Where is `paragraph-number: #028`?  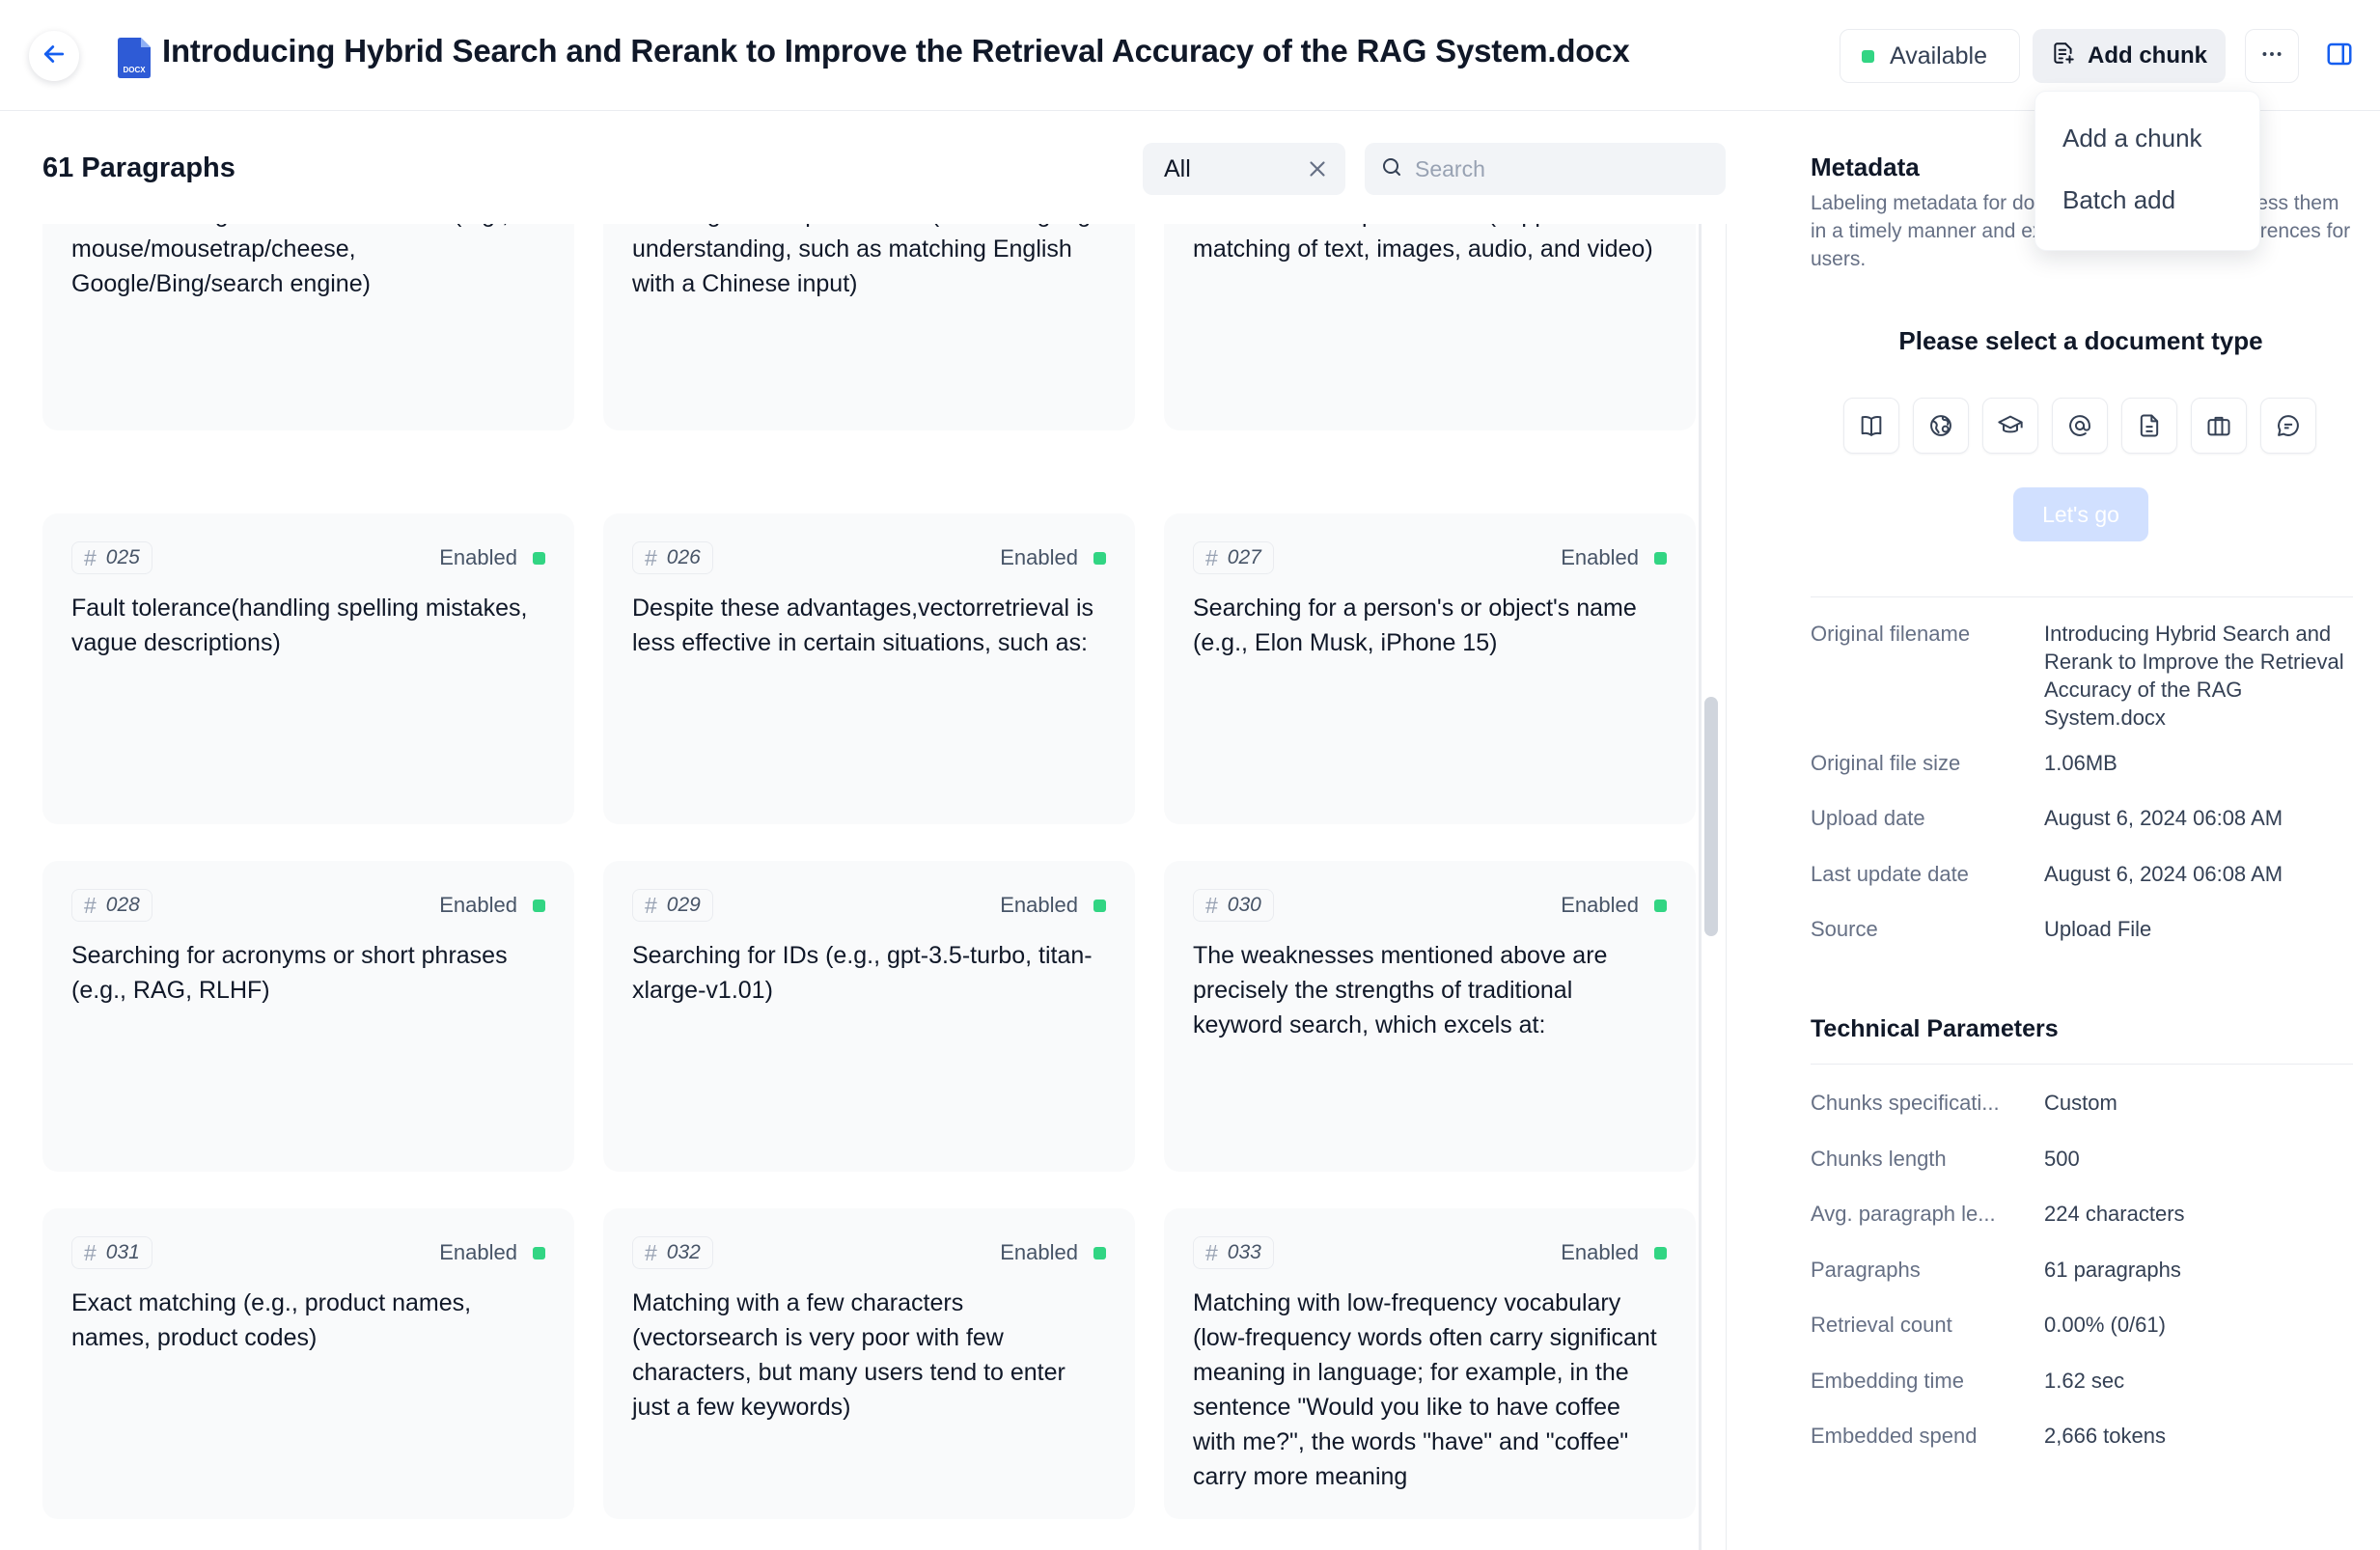
paragraph-number: #028 is located at coordinates (111, 905).